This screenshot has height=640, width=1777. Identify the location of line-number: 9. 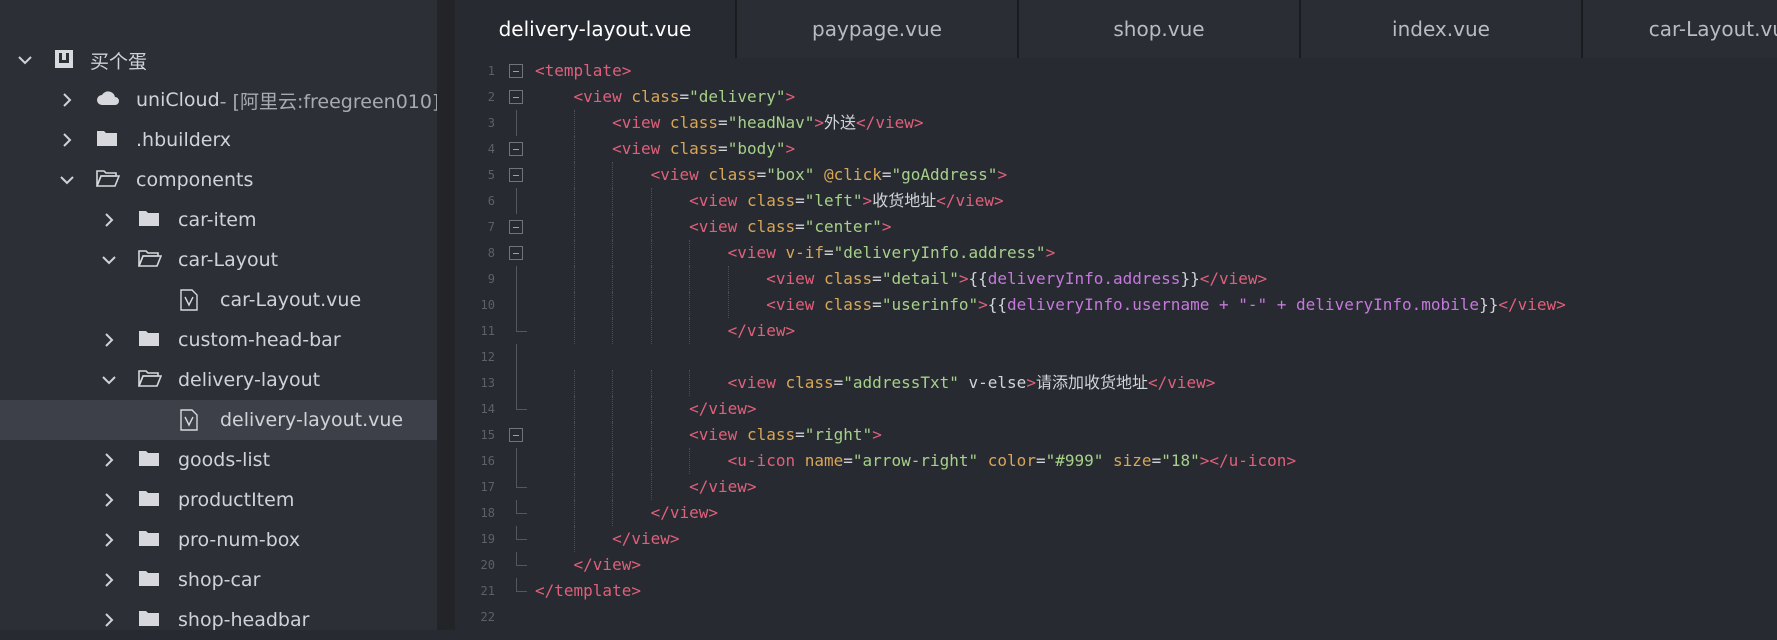
(491, 279).